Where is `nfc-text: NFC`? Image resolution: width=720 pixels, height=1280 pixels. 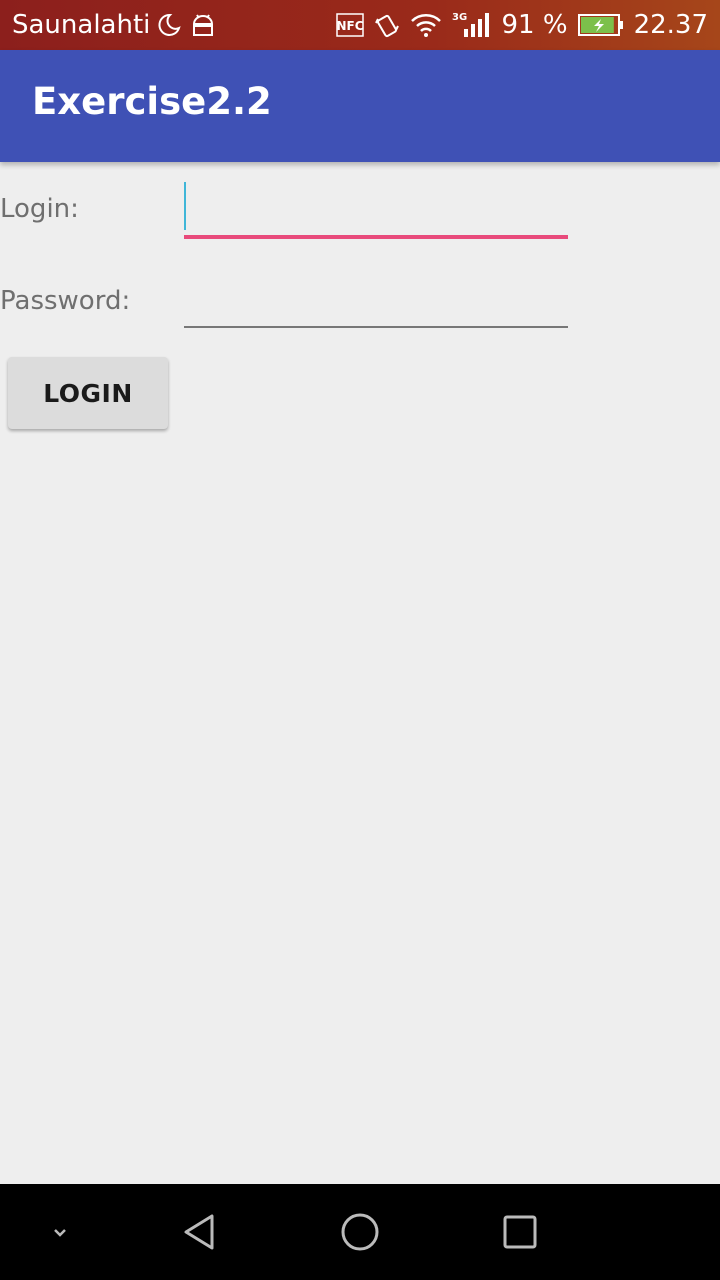 nfc-text: NFC is located at coordinates (349, 26).